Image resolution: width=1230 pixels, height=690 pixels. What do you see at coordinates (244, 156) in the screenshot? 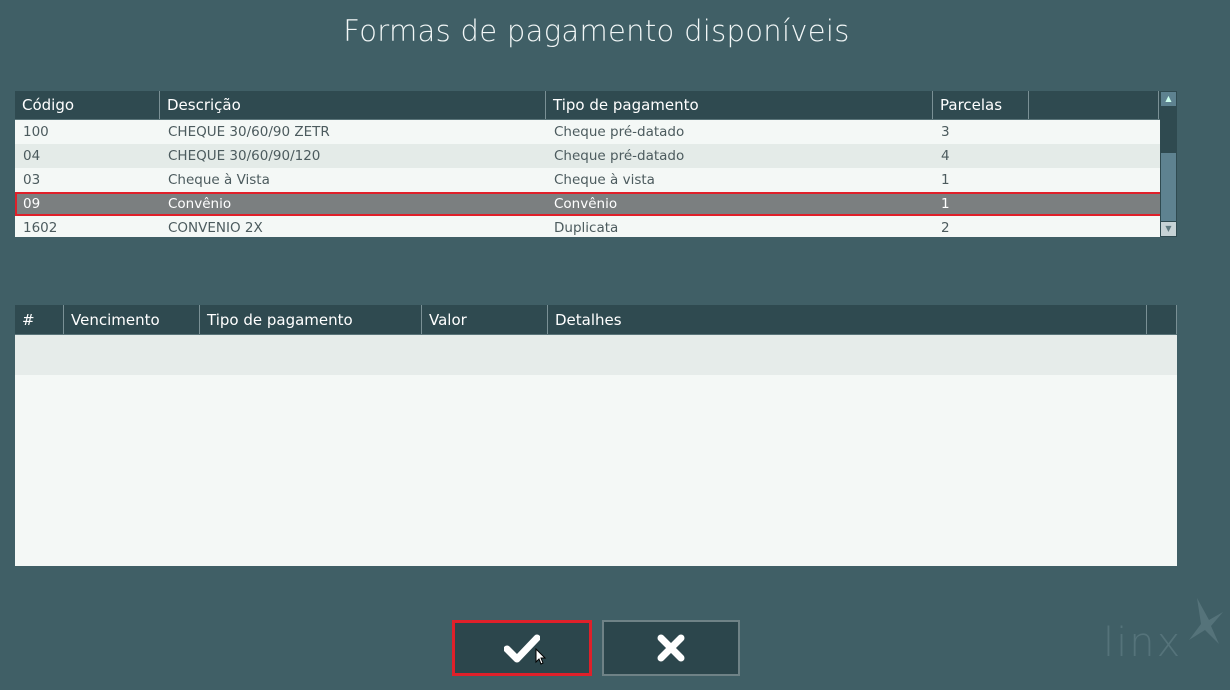
I see `cell-descricao: CHEQUE 30/60/90/120` at bounding box center [244, 156].